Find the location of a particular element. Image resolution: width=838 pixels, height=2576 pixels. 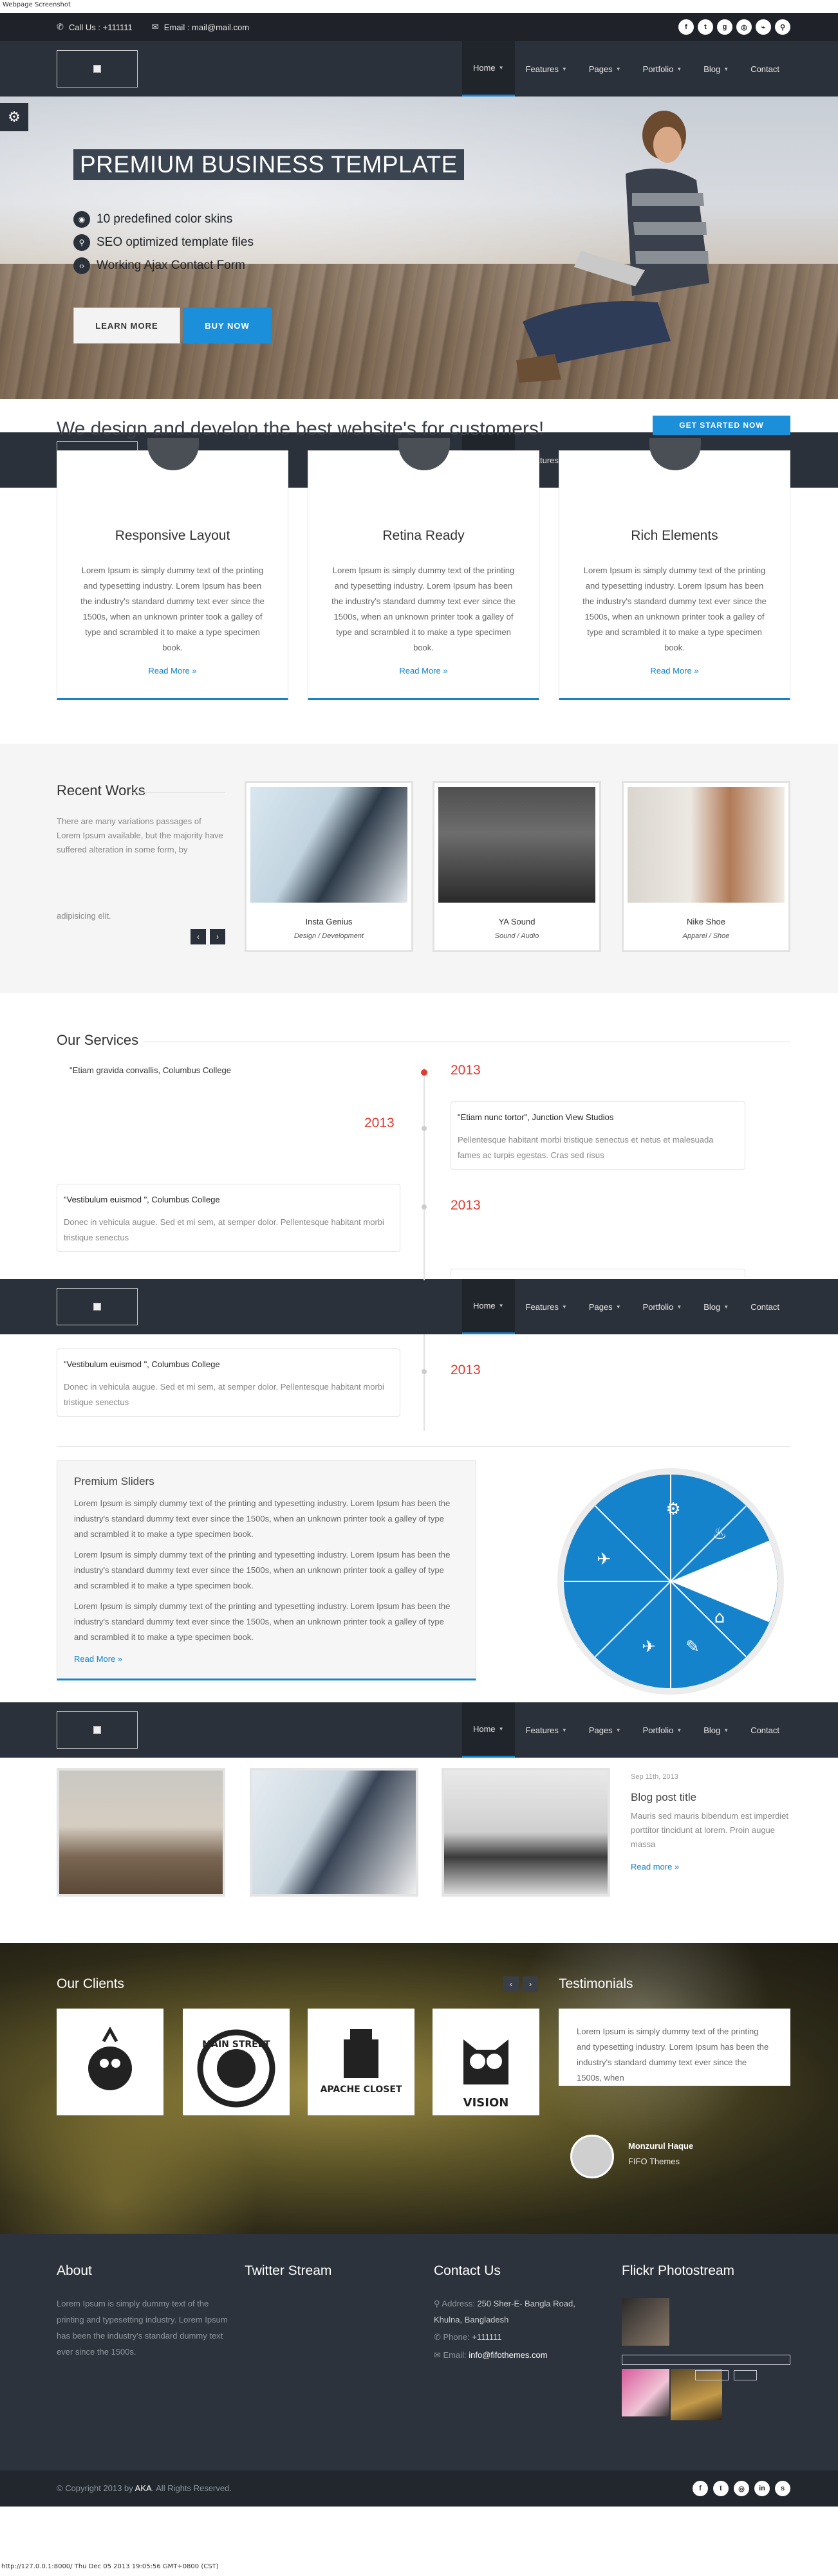

clients-next-button: › is located at coordinates (530, 1984).